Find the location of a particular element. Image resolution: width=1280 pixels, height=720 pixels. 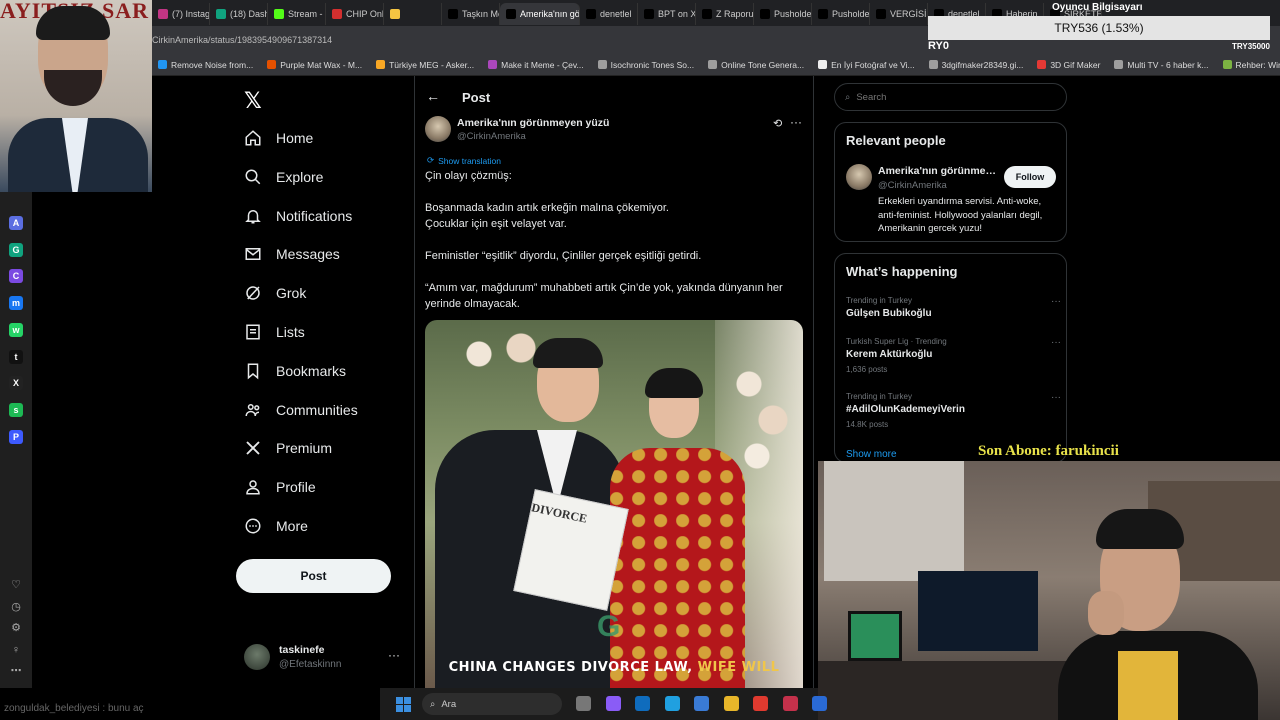

follow-button: Follow is located at coordinates (1030, 177).